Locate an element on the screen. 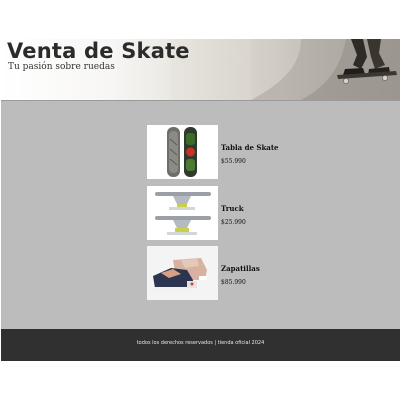 Image resolution: width=401 pixels, height=400 pixels. skate-trucks-icon is located at coordinates (182, 213).